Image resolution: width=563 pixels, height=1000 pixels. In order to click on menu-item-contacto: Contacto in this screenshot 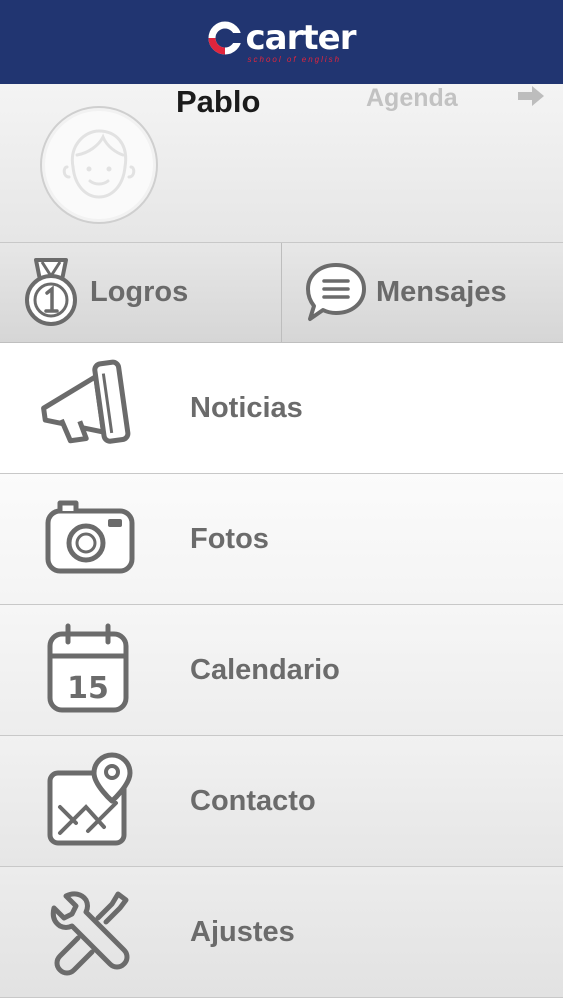, I will do `click(281, 801)`.